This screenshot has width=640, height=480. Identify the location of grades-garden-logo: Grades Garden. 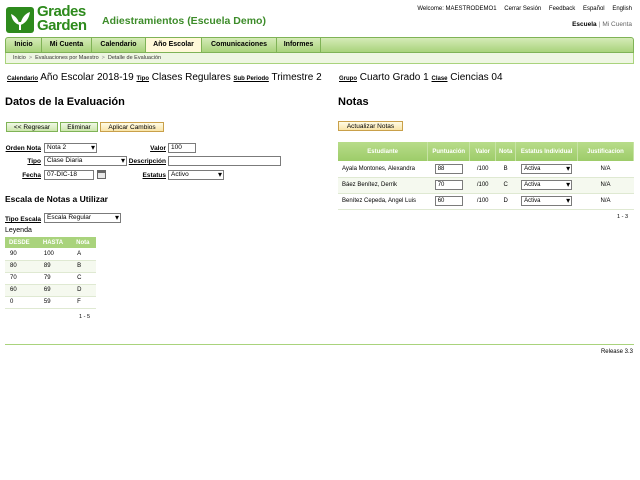
(50, 19).